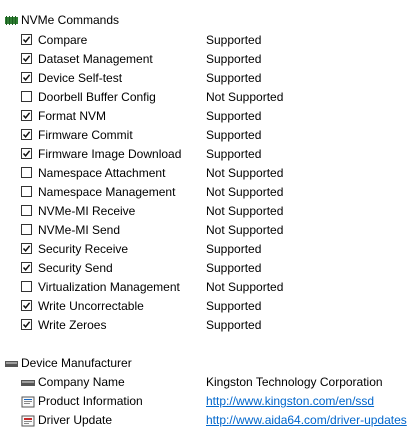  Describe the element at coordinates (102, 173) in the screenshot. I see `command-name: Namespace Attachment` at that location.